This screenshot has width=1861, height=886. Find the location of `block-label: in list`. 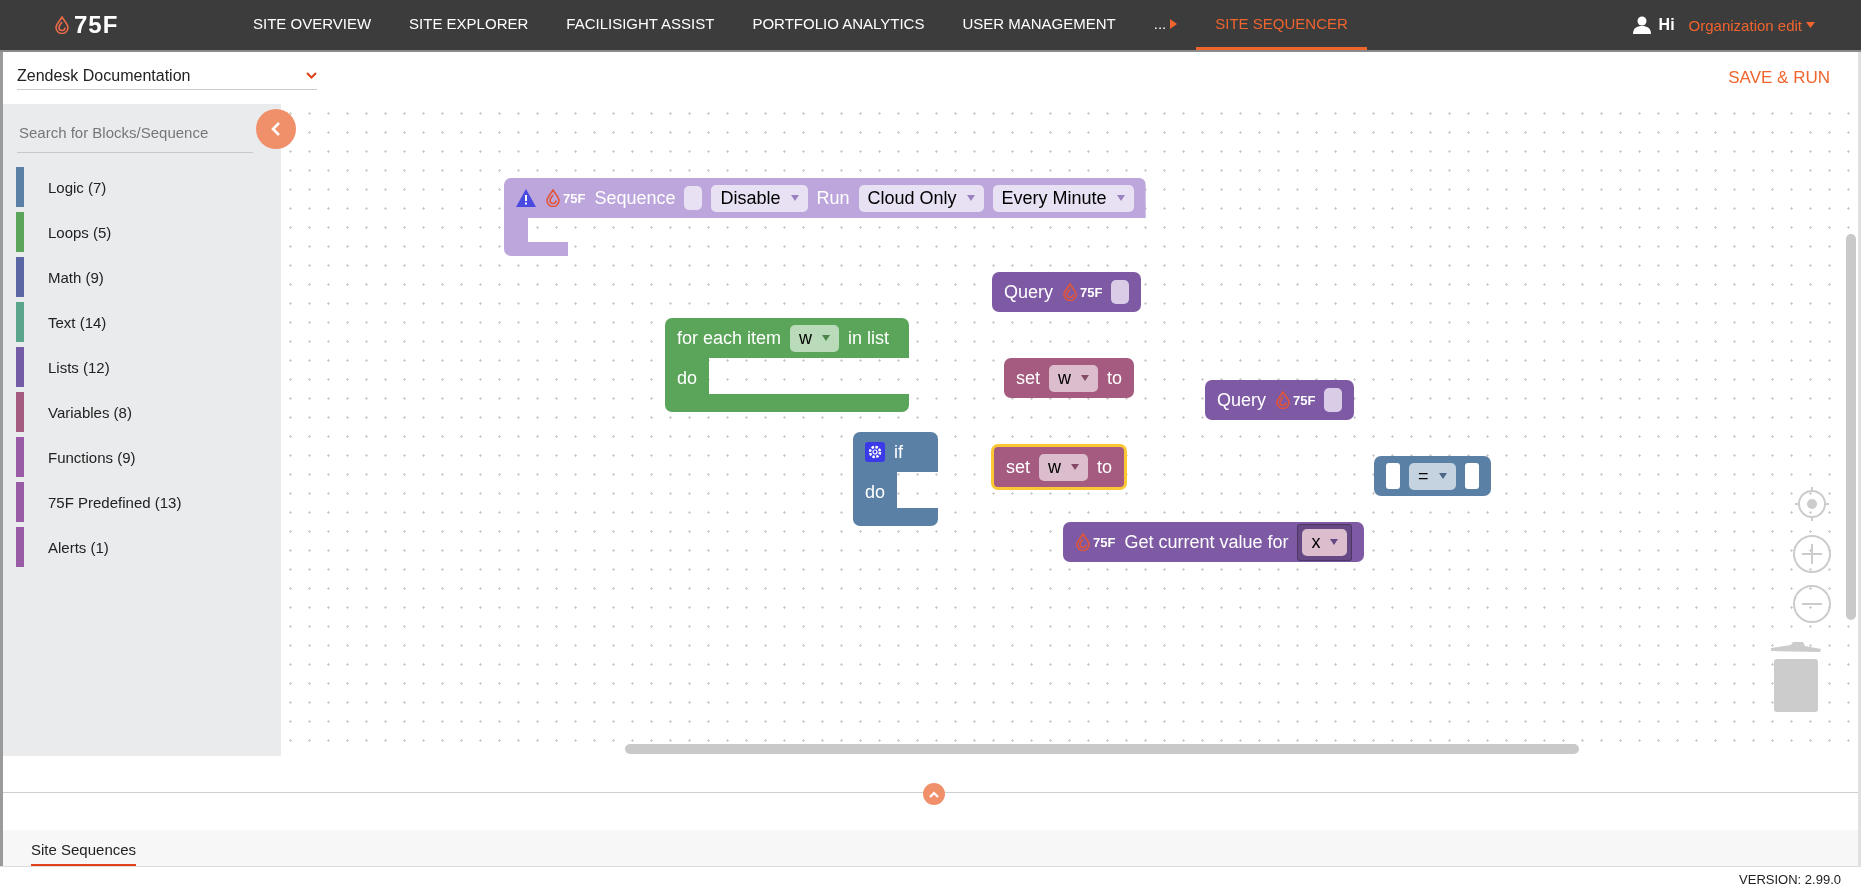

block-label: in list is located at coordinates (869, 338).